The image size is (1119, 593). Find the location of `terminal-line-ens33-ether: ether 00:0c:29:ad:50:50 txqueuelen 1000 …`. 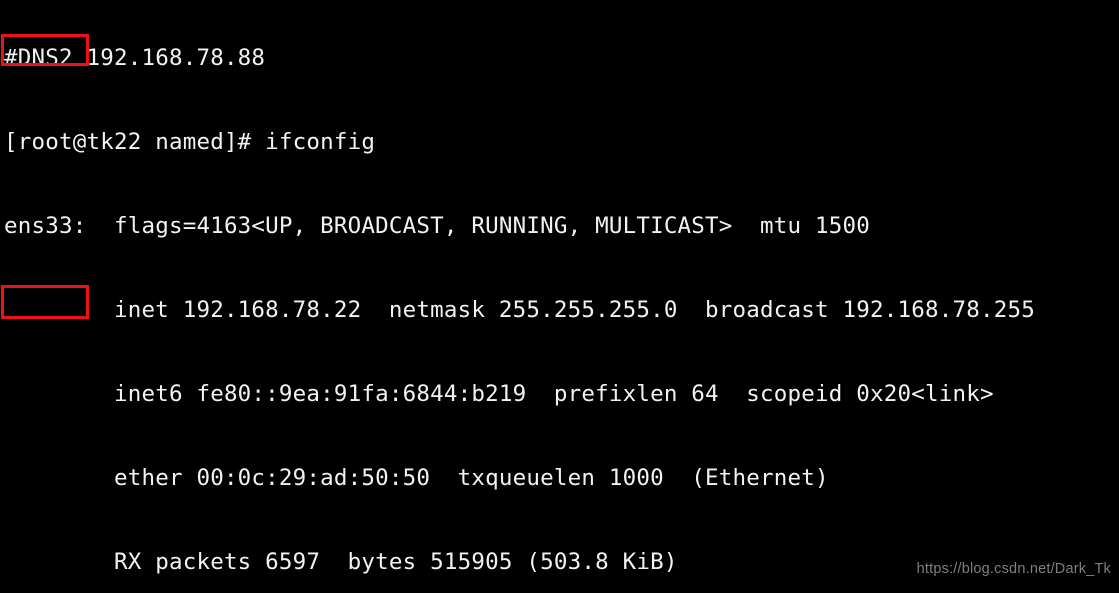

terminal-line-ens33-ether: ether 00:0c:29:ad:50:50 txqueuelen 1000 … is located at coordinates (416, 478).